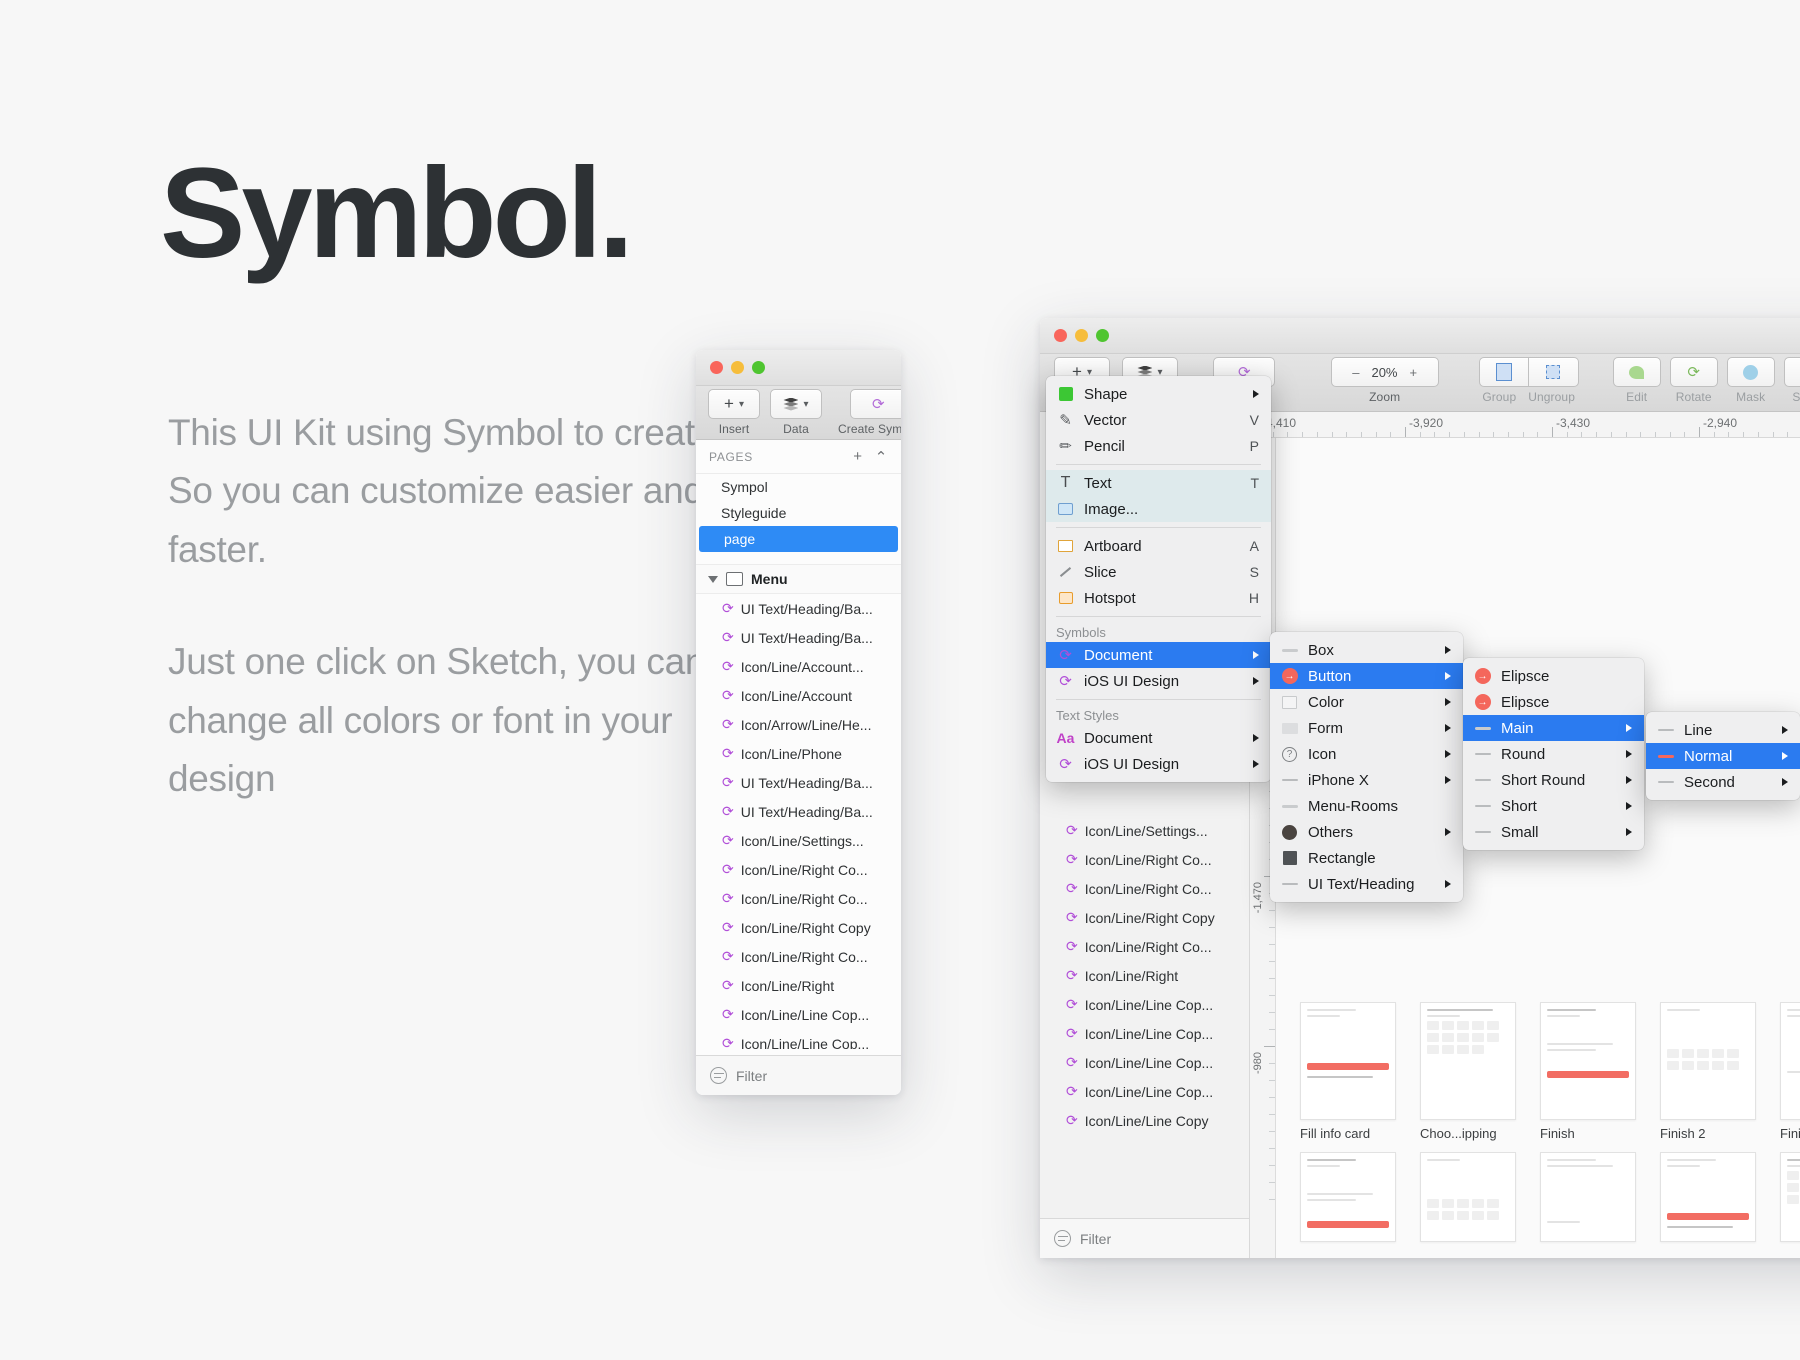  Describe the element at coordinates (798, 695) in the screenshot. I see `layer-row: ⟳ Icon/Line/Account` at that location.